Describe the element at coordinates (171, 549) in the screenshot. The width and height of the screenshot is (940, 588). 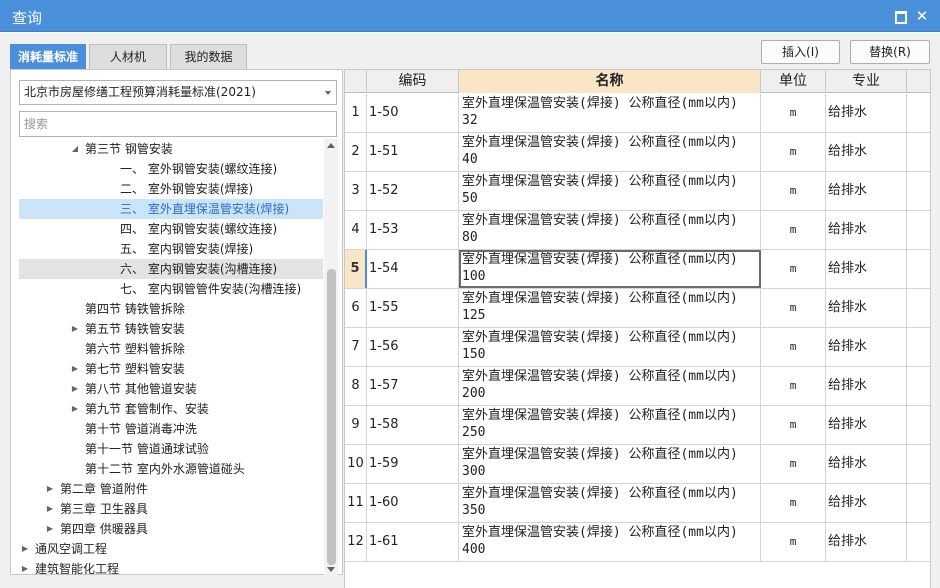
I see `tree-item: ▶ 通风空调工程` at that location.